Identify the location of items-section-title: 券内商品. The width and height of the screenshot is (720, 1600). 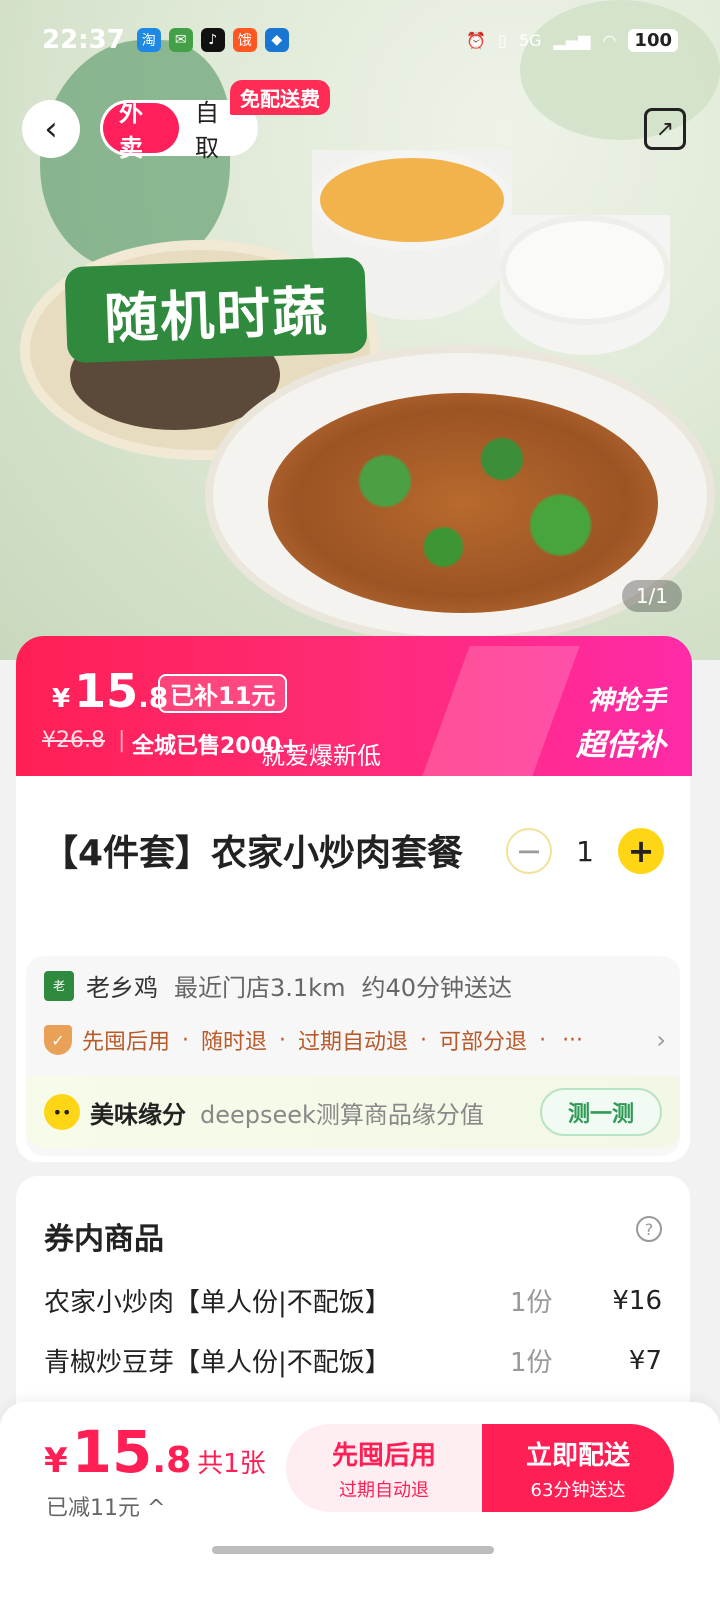
(104, 1239).